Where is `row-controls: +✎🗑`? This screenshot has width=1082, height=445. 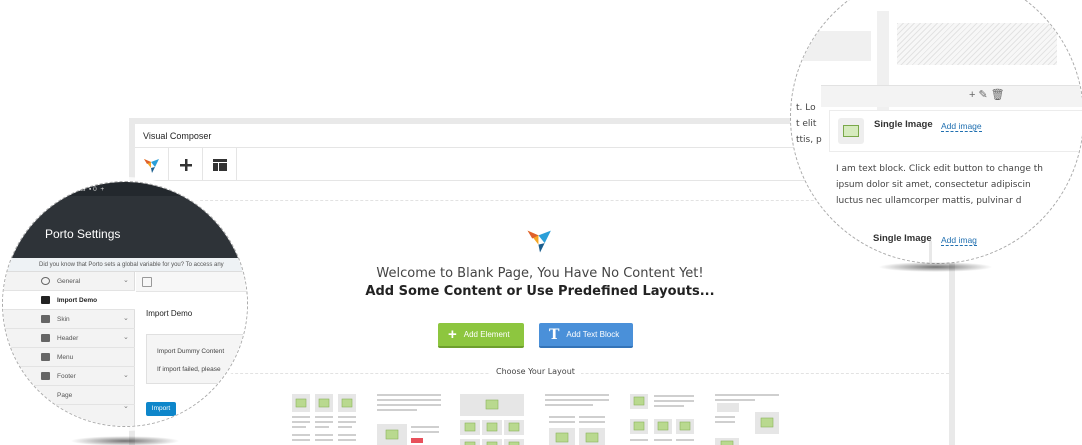
row-controls: +✎🗑 is located at coordinates (988, 94).